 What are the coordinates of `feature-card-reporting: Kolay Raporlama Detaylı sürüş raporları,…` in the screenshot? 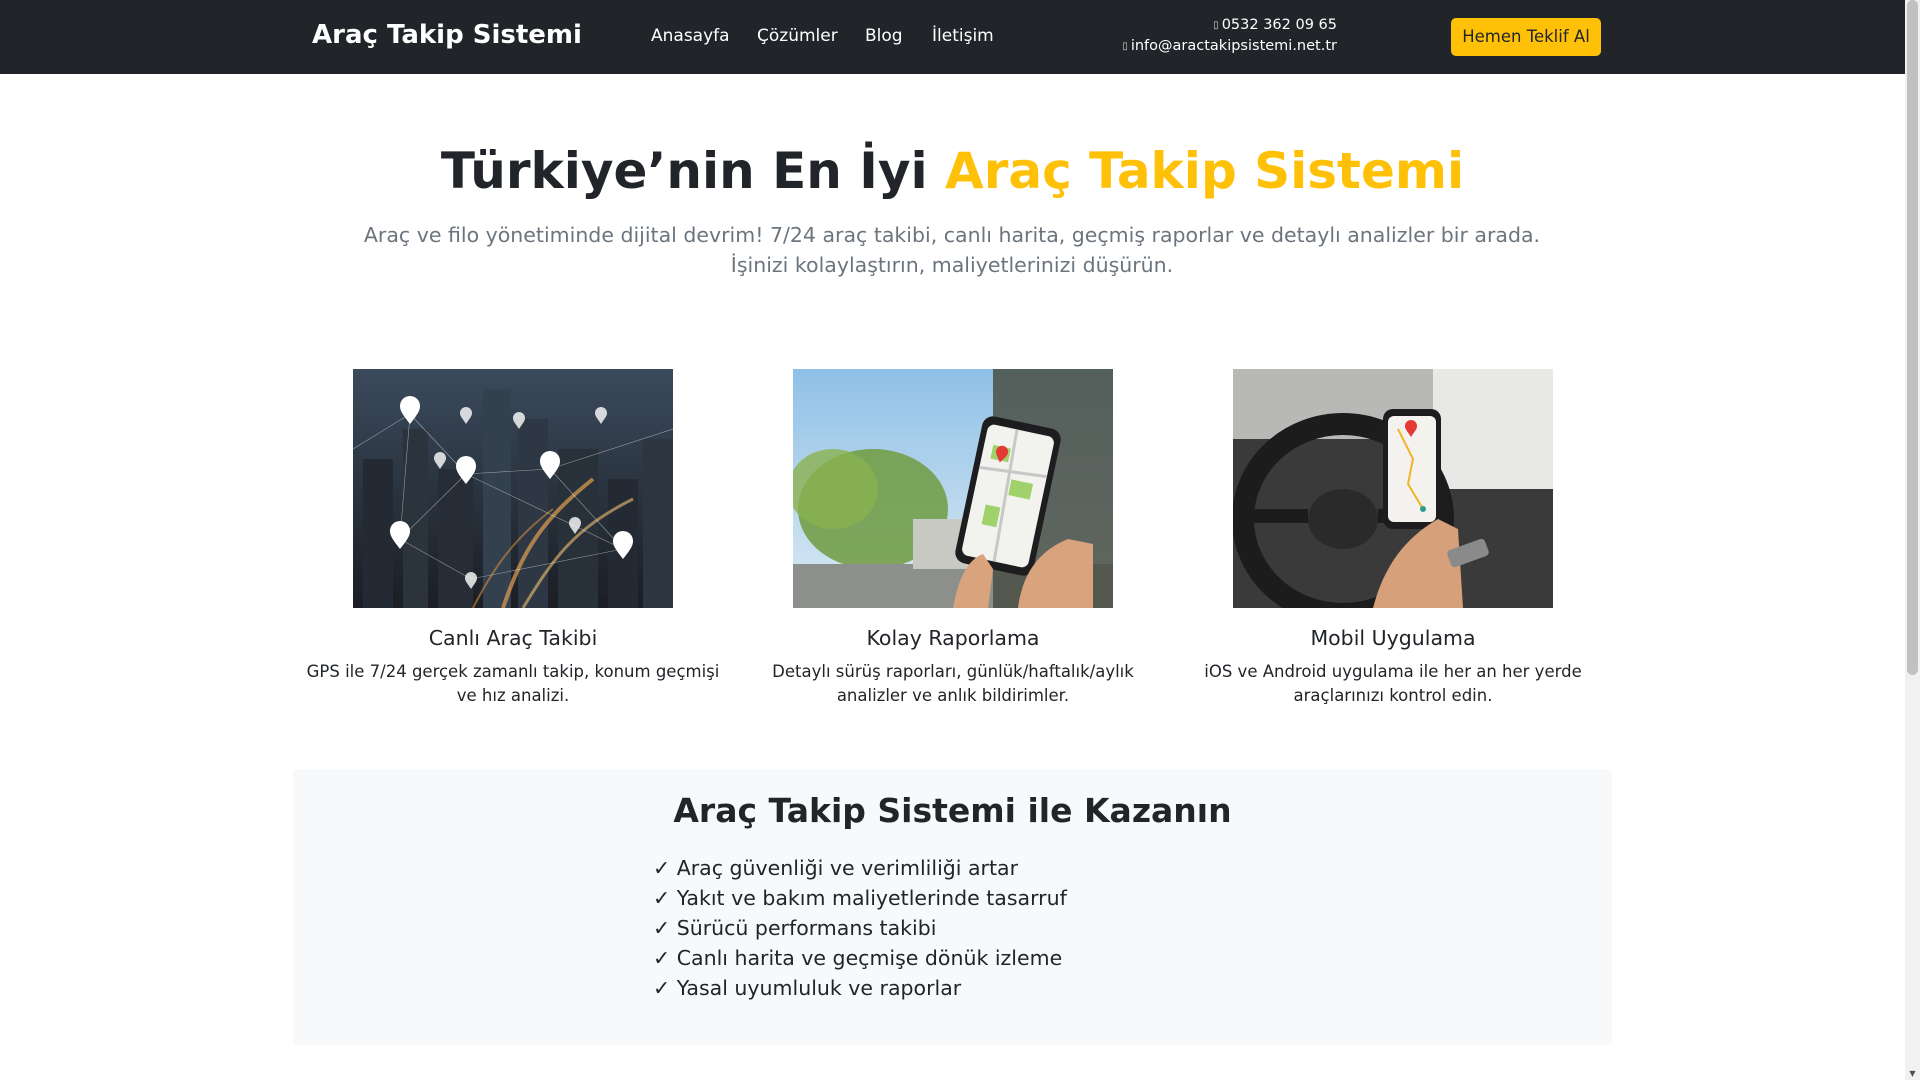 It's located at (953, 538).